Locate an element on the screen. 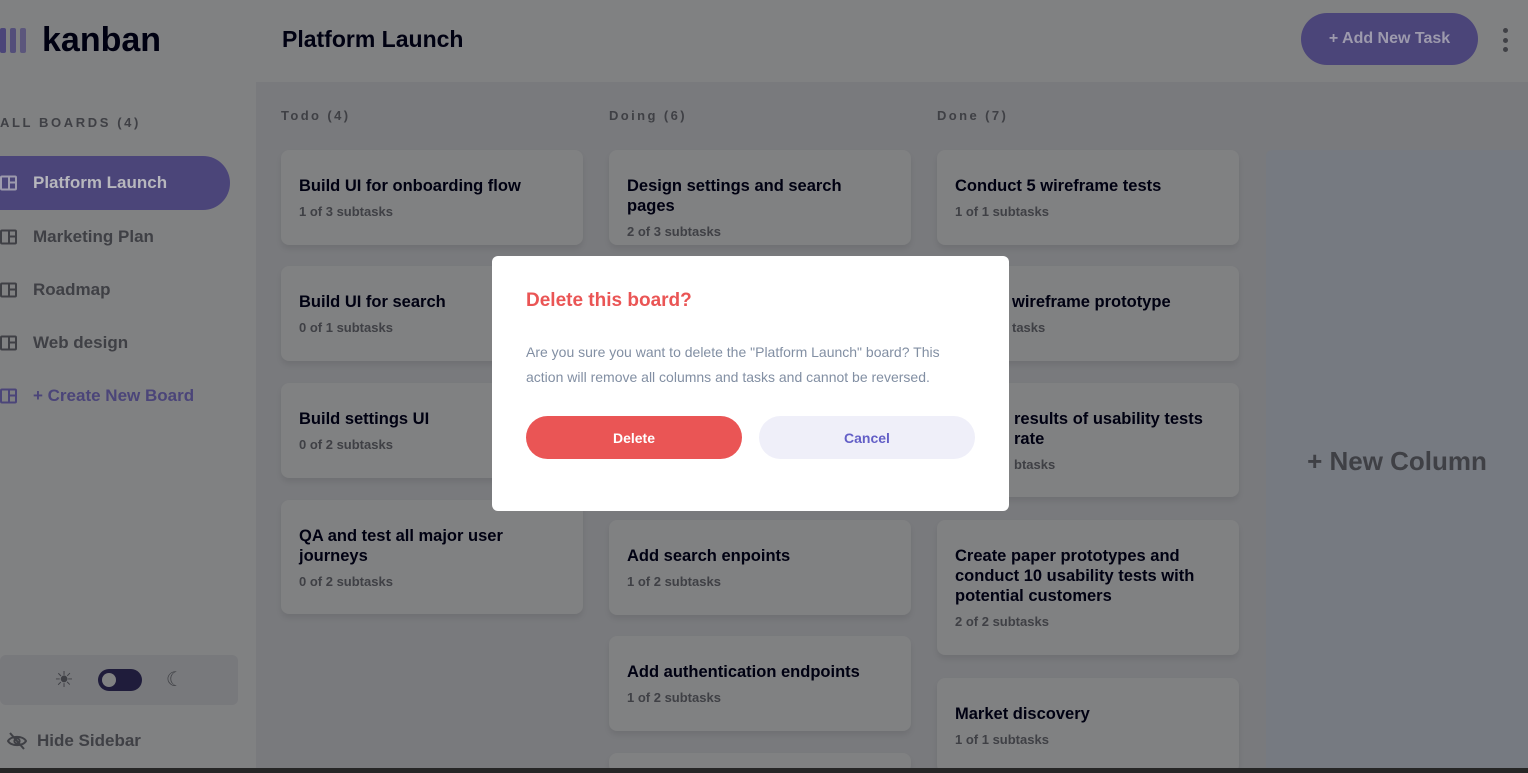 The height and width of the screenshot is (773, 1528). task-title: Build UI for onboarding flow is located at coordinates (410, 186).